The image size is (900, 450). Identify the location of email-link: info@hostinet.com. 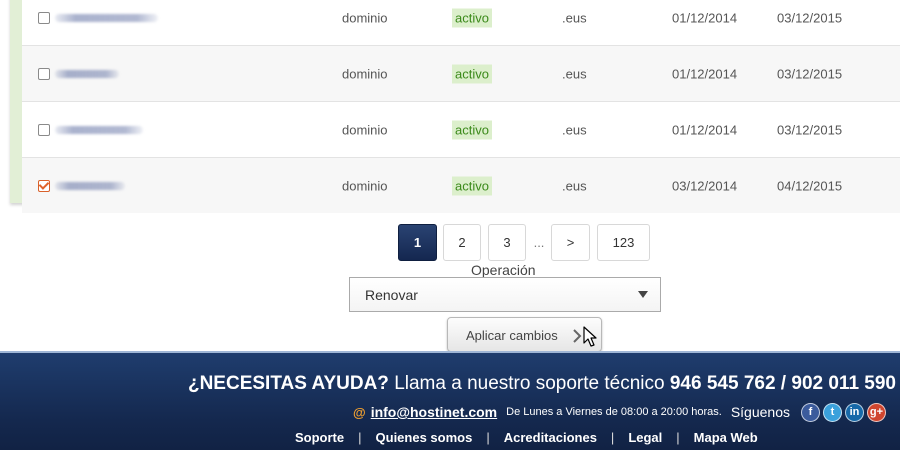
(434, 412).